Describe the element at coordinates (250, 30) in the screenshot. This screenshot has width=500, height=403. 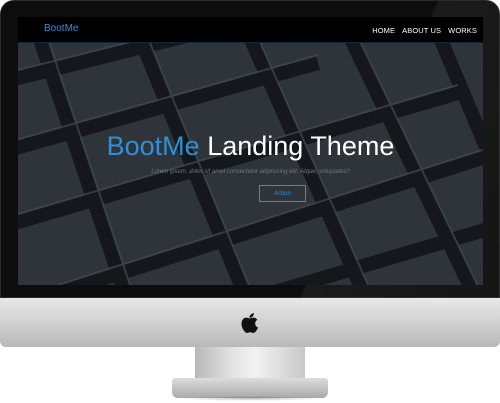
I see `navbar: BootMe HOME ABOUT US WORKS` at that location.